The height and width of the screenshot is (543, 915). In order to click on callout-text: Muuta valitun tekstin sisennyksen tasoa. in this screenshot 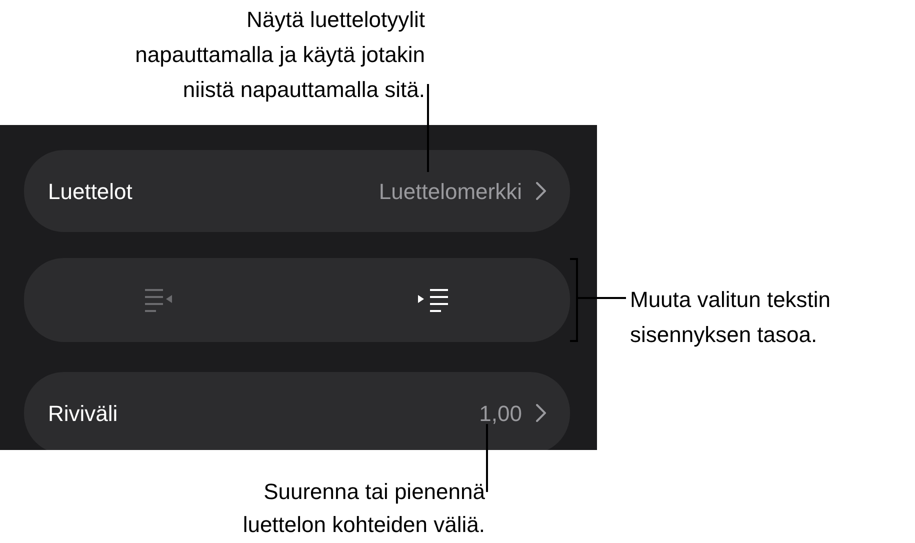, I will do `click(730, 317)`.